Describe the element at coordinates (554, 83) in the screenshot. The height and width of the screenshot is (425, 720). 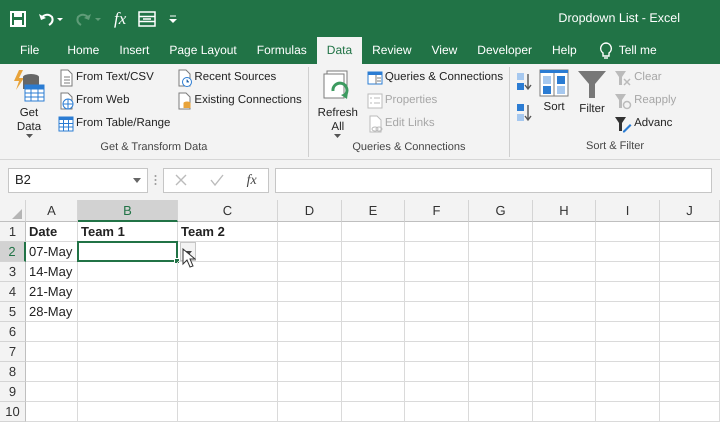
I see `sort-grid-icon` at that location.